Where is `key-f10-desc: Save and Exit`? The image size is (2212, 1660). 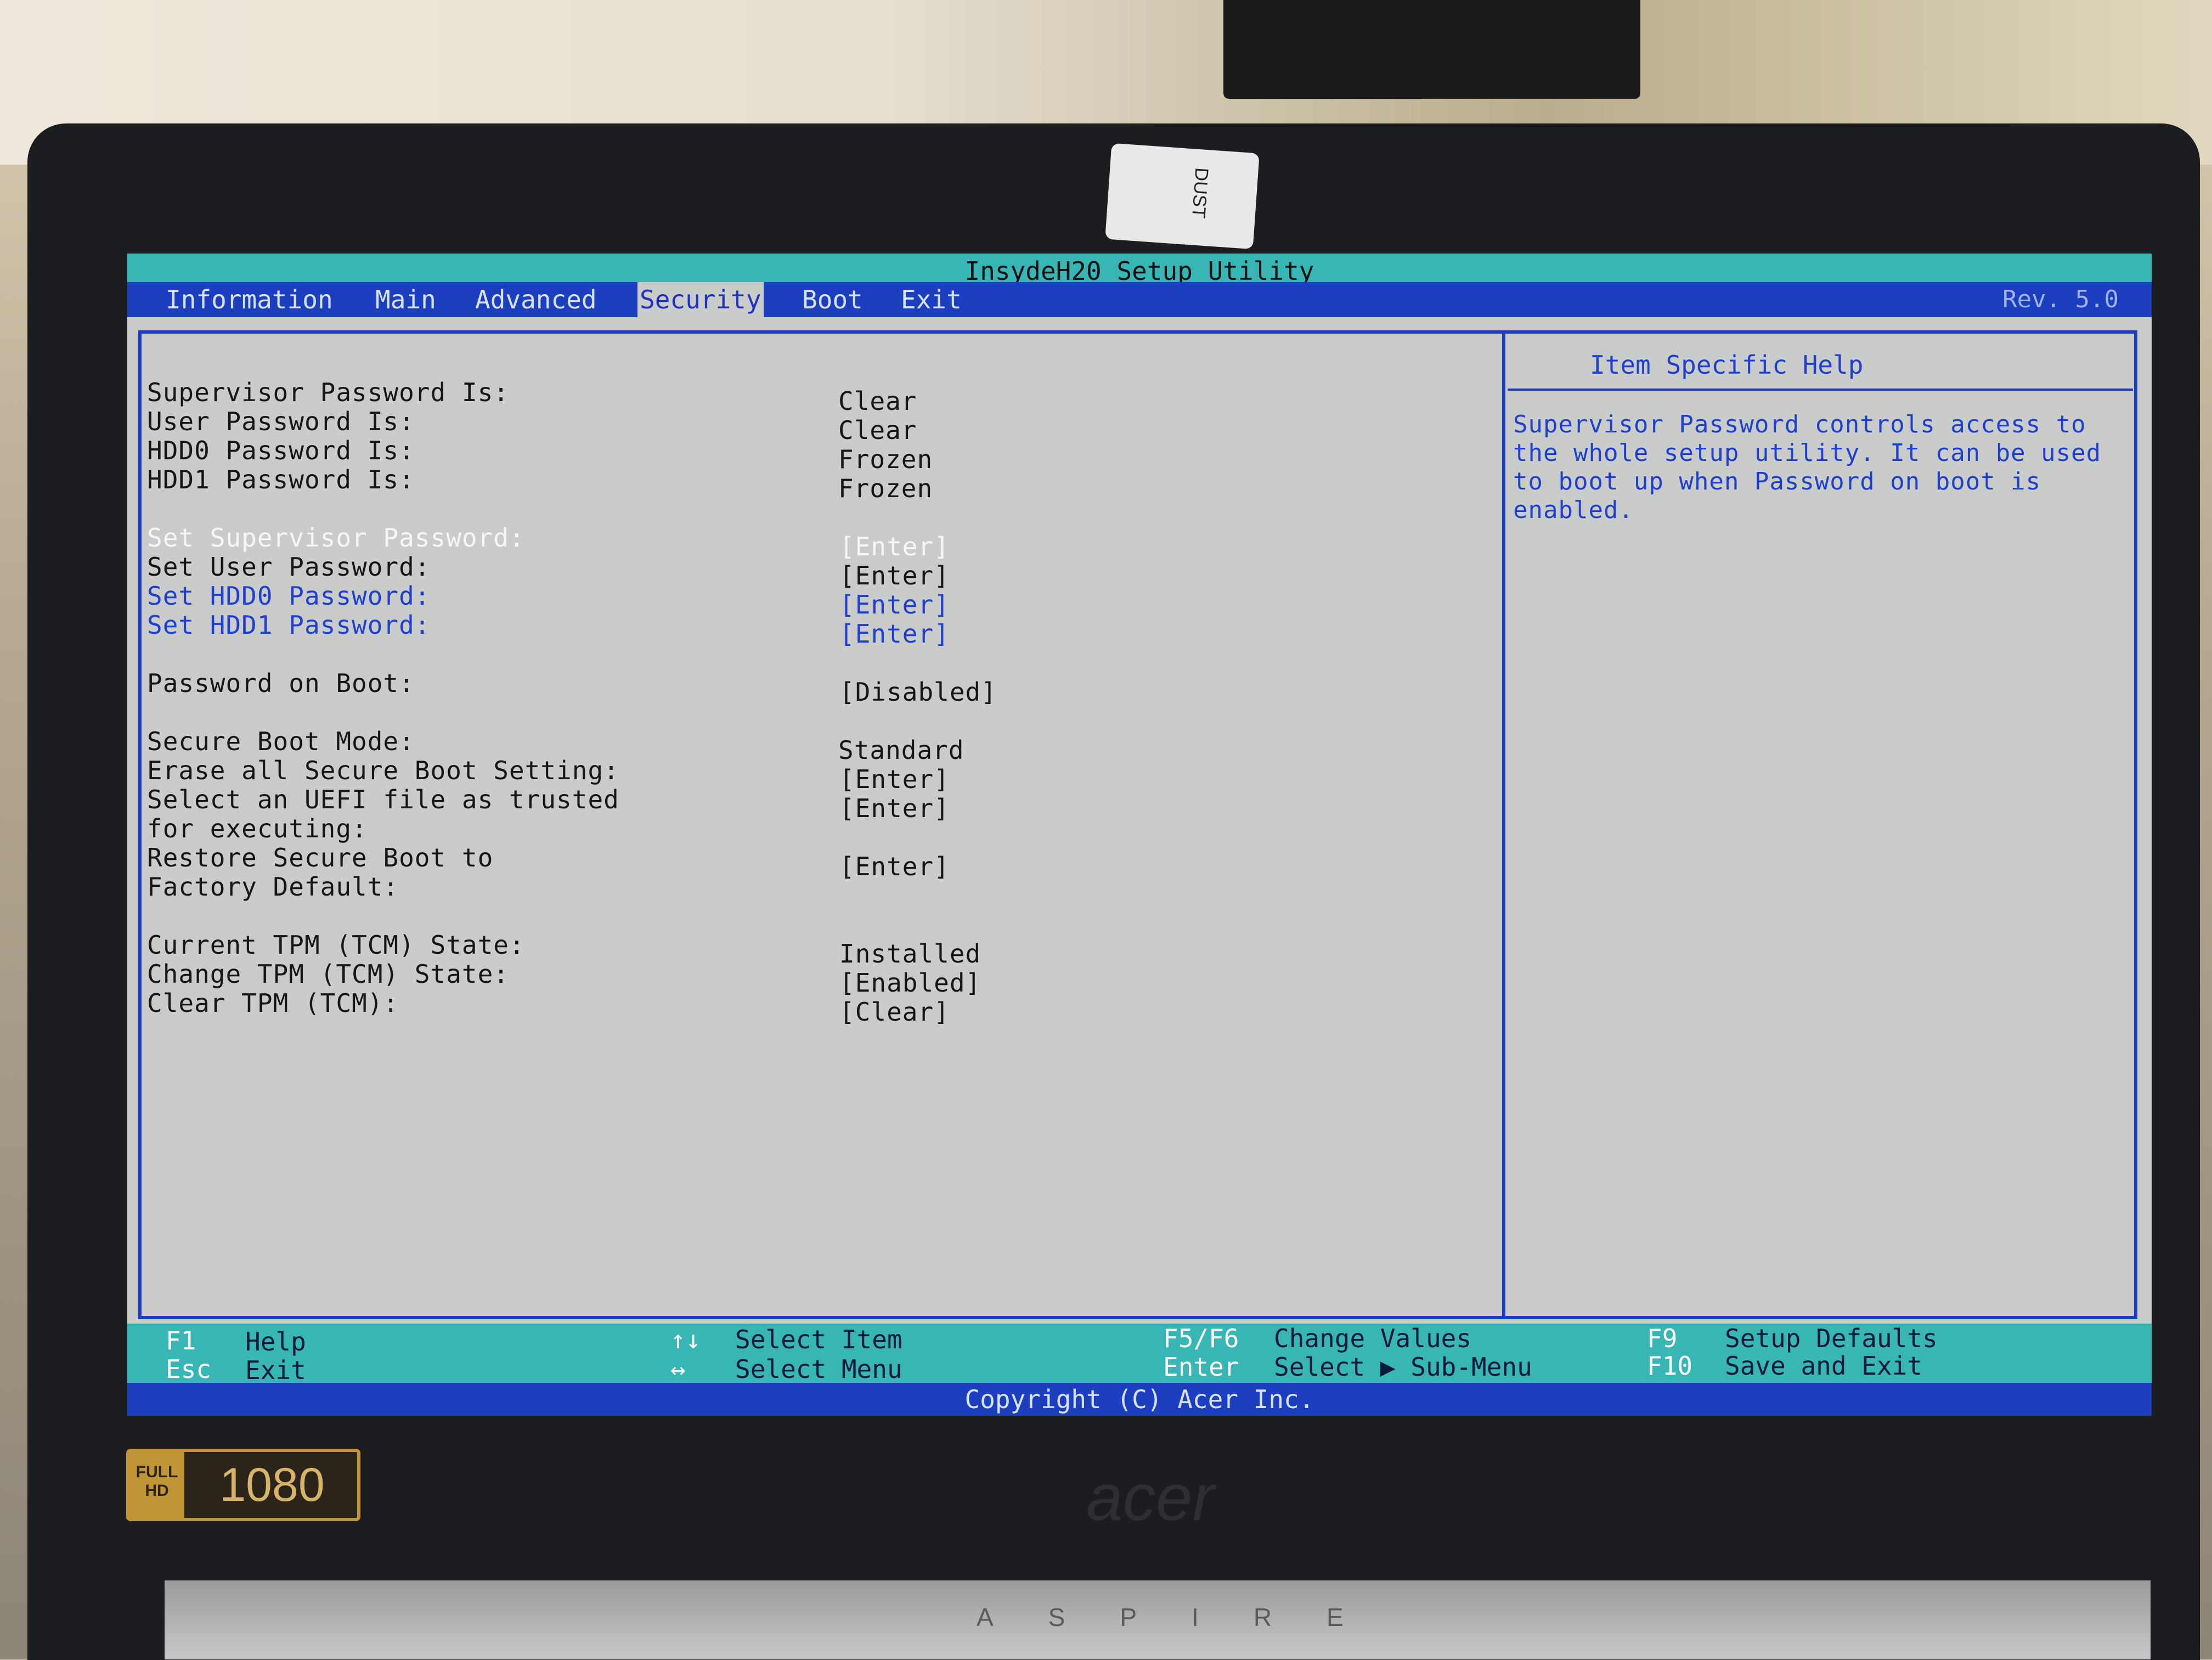
key-f10-desc: Save and Exit is located at coordinates (1824, 1366).